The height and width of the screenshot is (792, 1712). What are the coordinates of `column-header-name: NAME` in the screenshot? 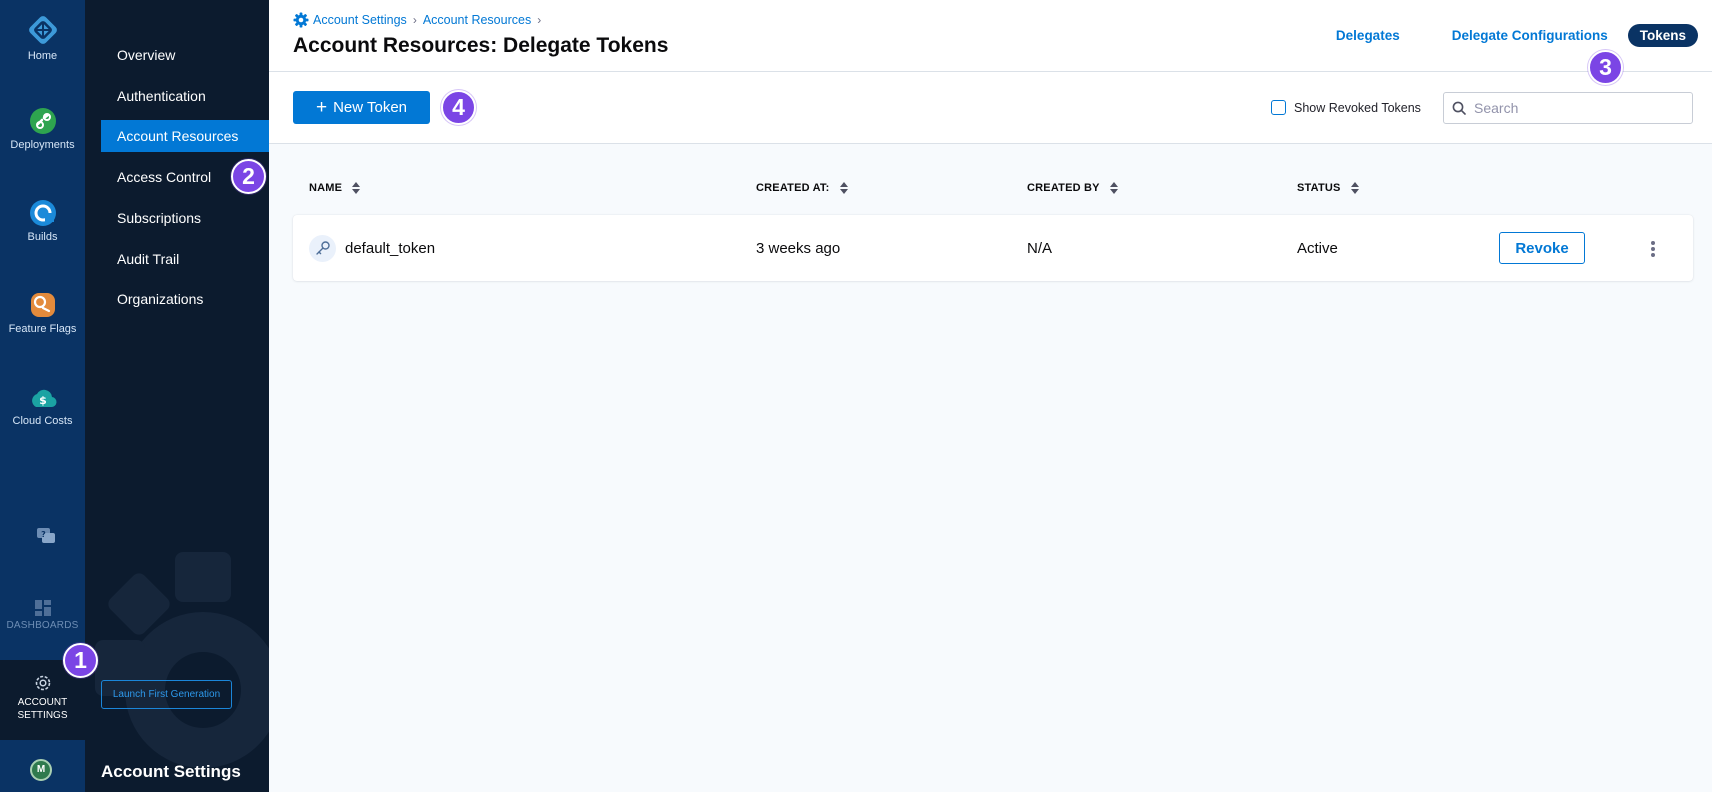 It's located at (335, 188).